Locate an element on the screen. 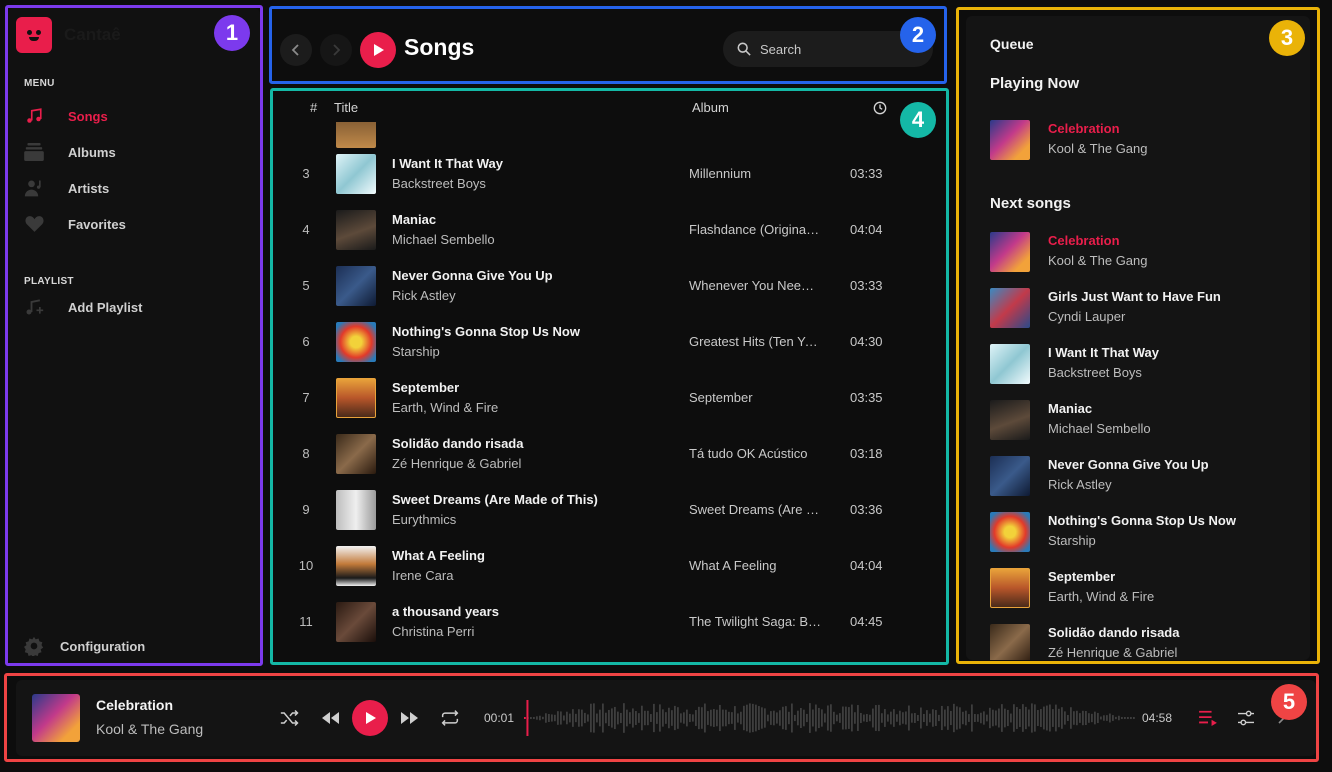 This screenshot has height=772, width=1332. logo-face-icon is located at coordinates (34, 35).